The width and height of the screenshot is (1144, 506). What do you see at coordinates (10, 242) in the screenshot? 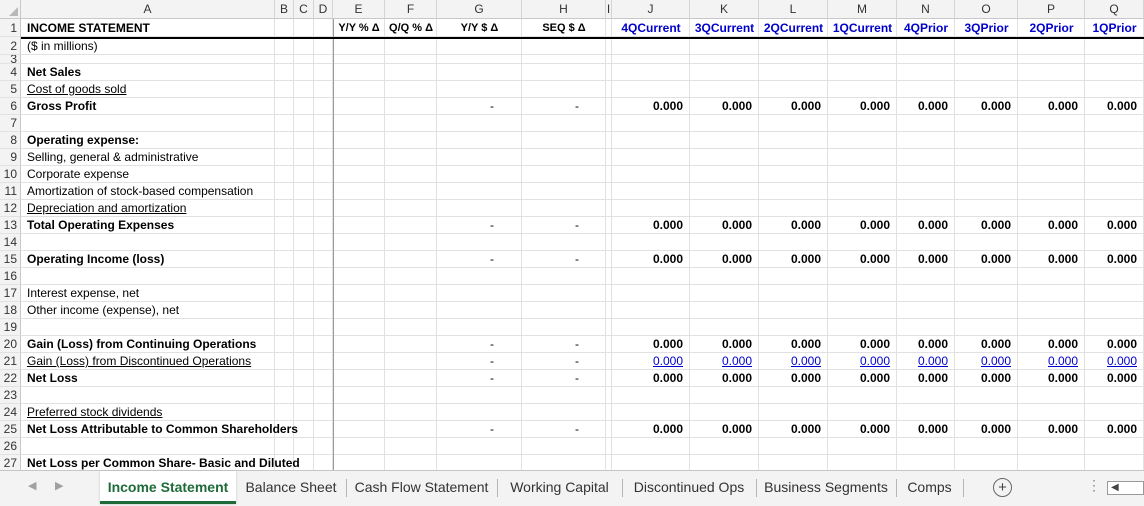
I see `row-header: 14` at bounding box center [10, 242].